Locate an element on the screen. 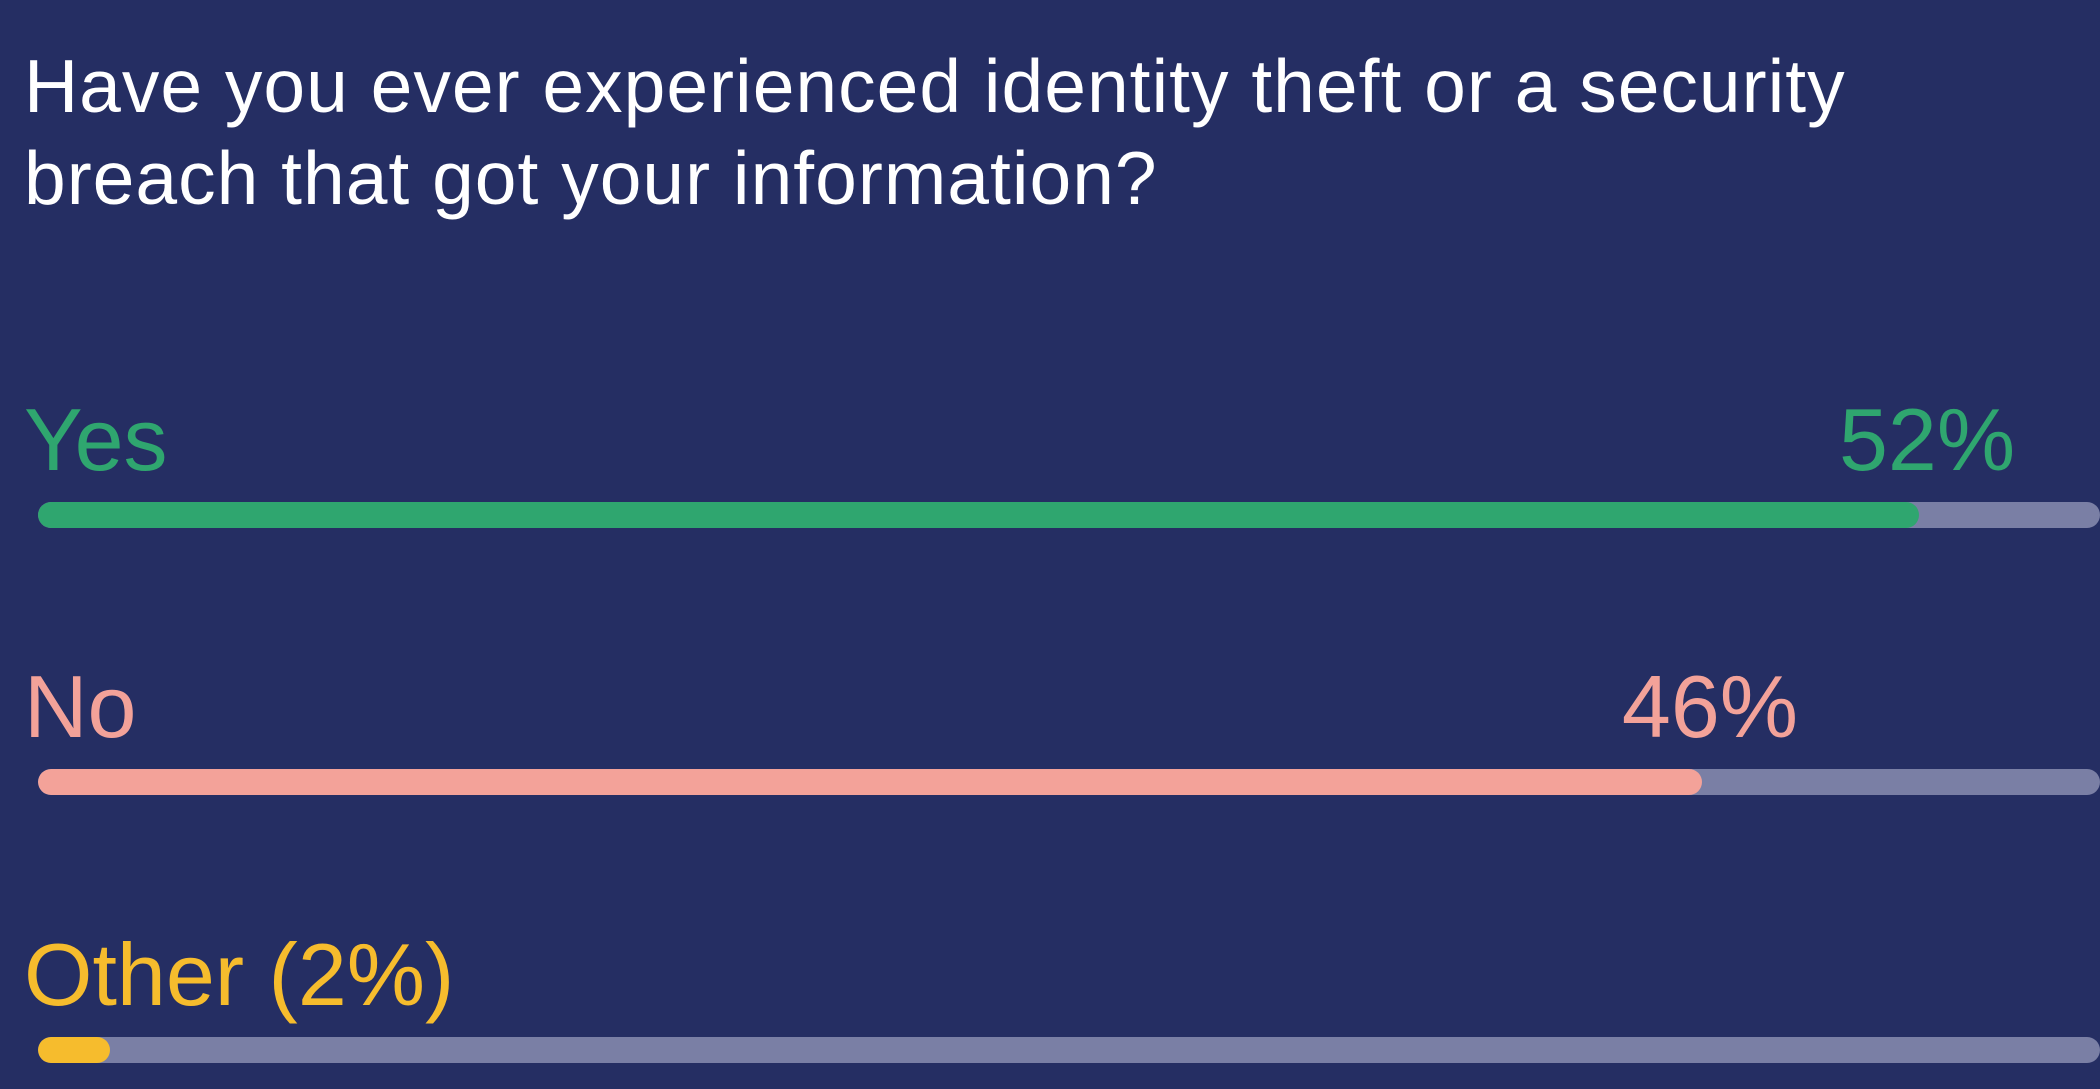  bar-track-yes is located at coordinates (1069, 515).